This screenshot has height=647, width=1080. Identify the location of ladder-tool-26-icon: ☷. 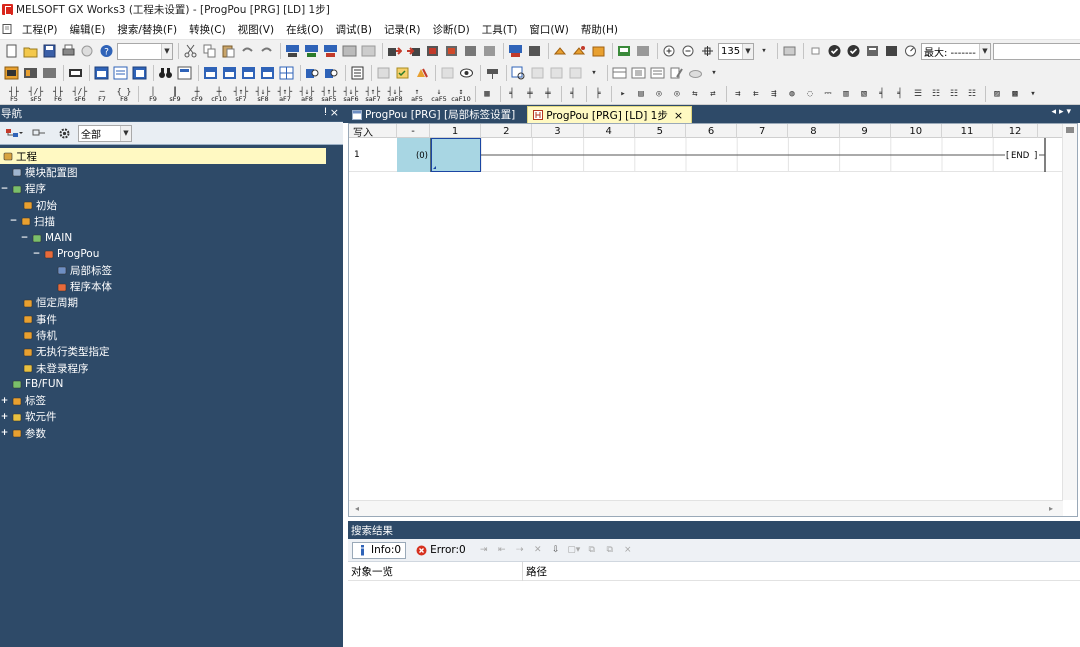
(972, 94).